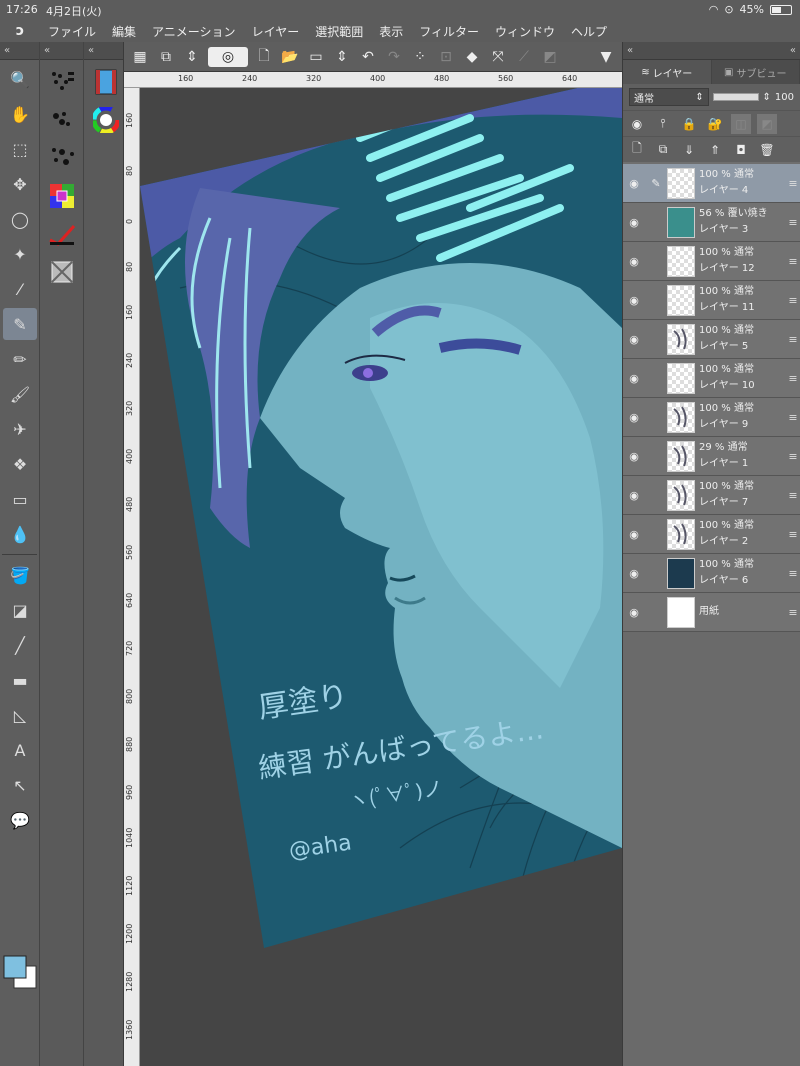  What do you see at coordinates (391, 31) in the screenshot?
I see `menu-view: 表示` at bounding box center [391, 31].